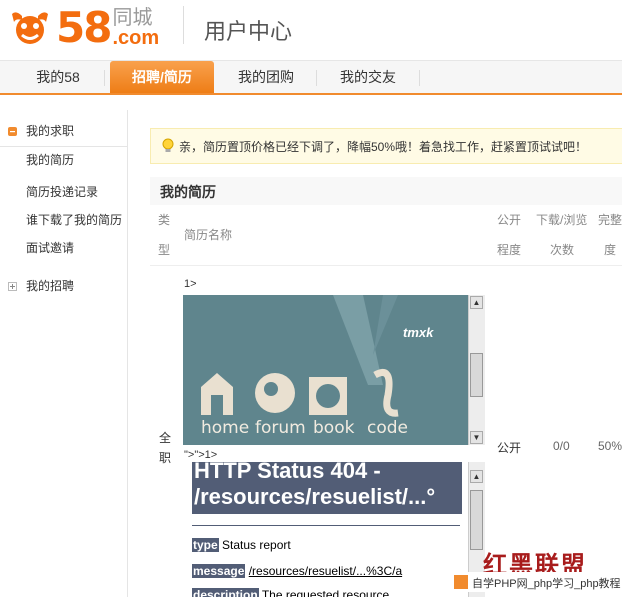  What do you see at coordinates (190, 284) in the screenshot?
I see `row-name-prefix: 1>` at bounding box center [190, 284].